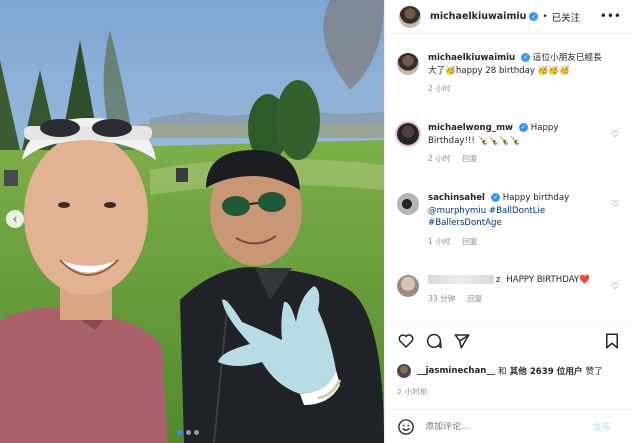 The height and width of the screenshot is (443, 632). Describe the element at coordinates (404, 371) in the screenshot. I see `liker-avatar` at that location.